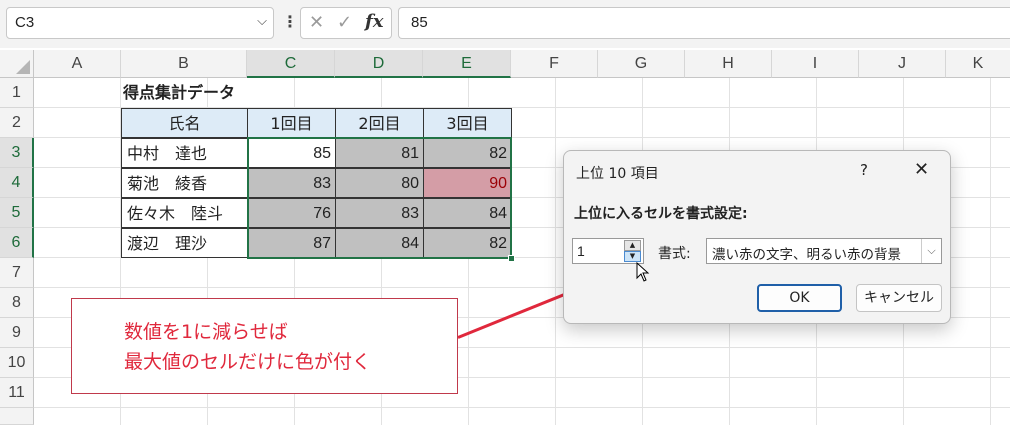  Describe the element at coordinates (864, 170) in the screenshot. I see `help-icon: ?` at that location.